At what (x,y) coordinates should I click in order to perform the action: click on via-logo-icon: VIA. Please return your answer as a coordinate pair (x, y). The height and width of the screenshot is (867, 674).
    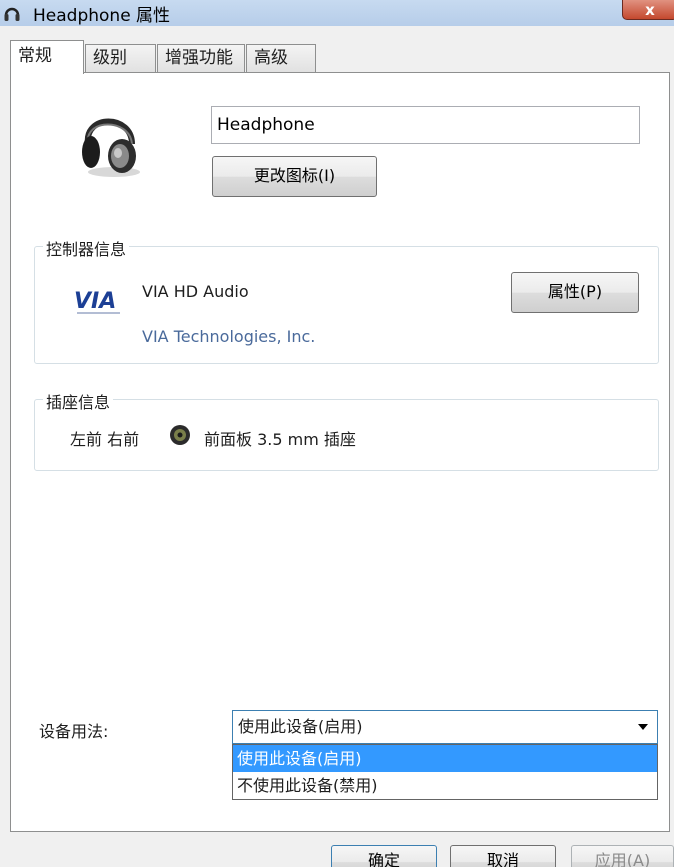
    Looking at the image, I should click on (97, 301).